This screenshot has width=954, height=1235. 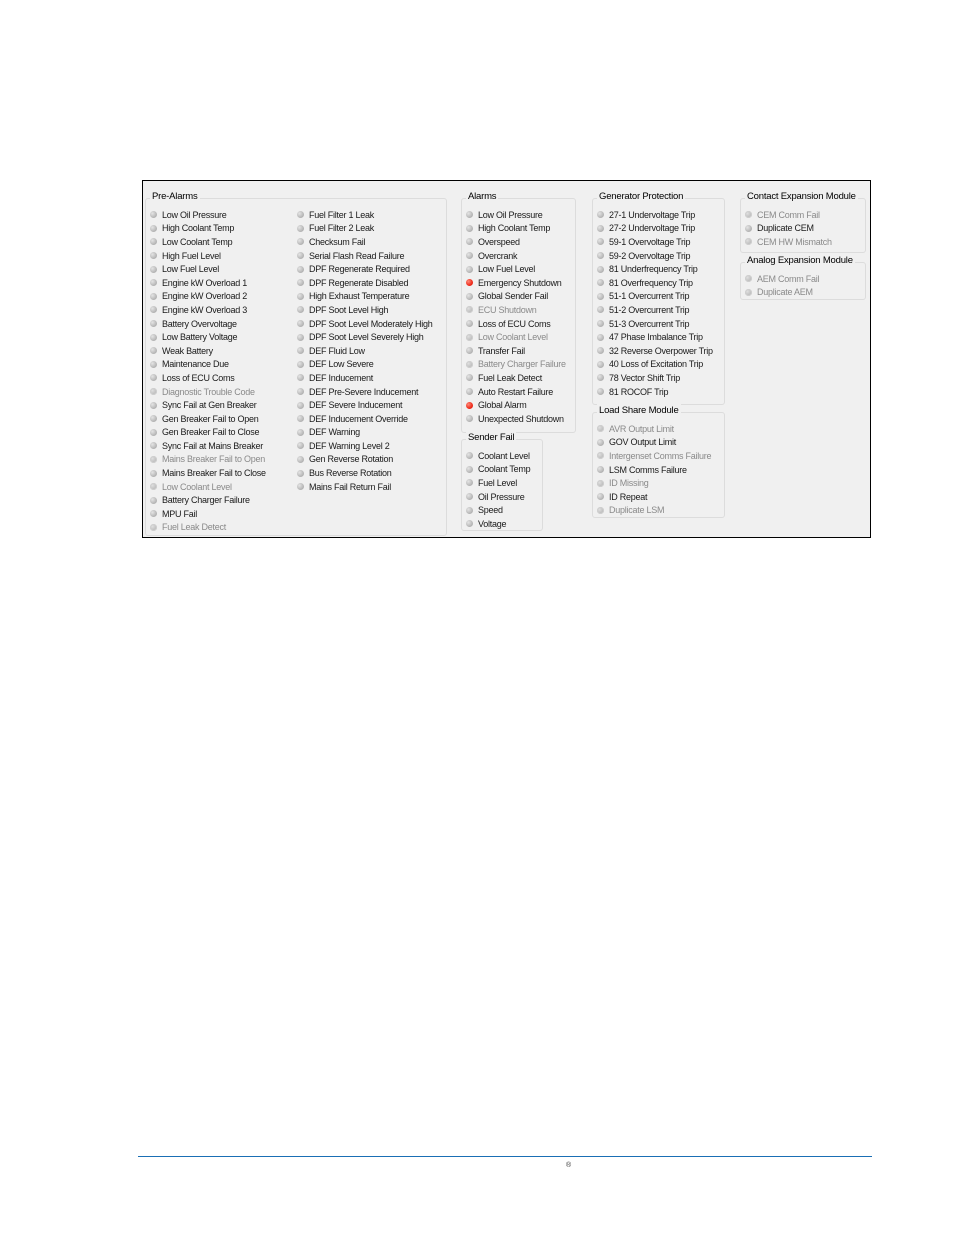 I want to click on status-item: Auto Restart Failure, so click(x=516, y=392).